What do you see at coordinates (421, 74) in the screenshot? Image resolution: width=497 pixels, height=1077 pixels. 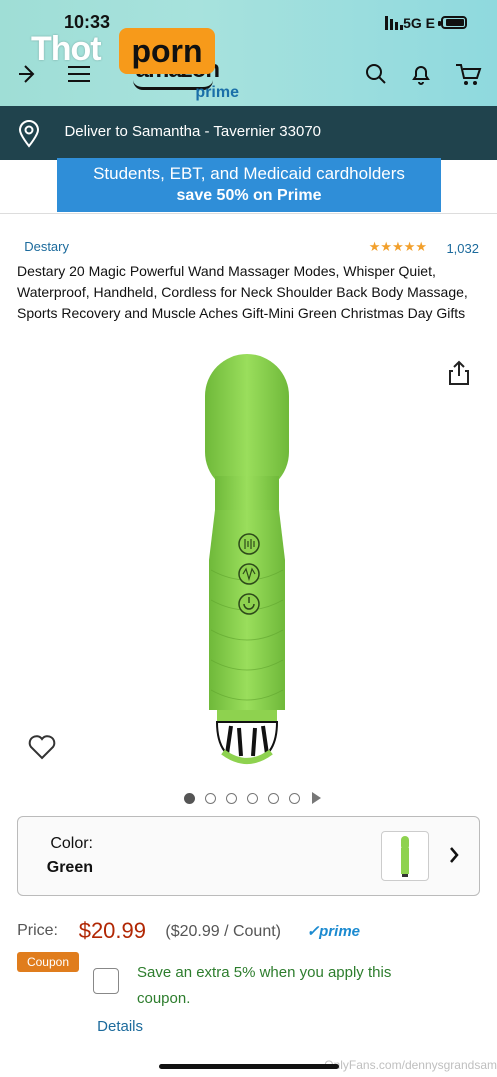 I see `bell-icon` at bounding box center [421, 74].